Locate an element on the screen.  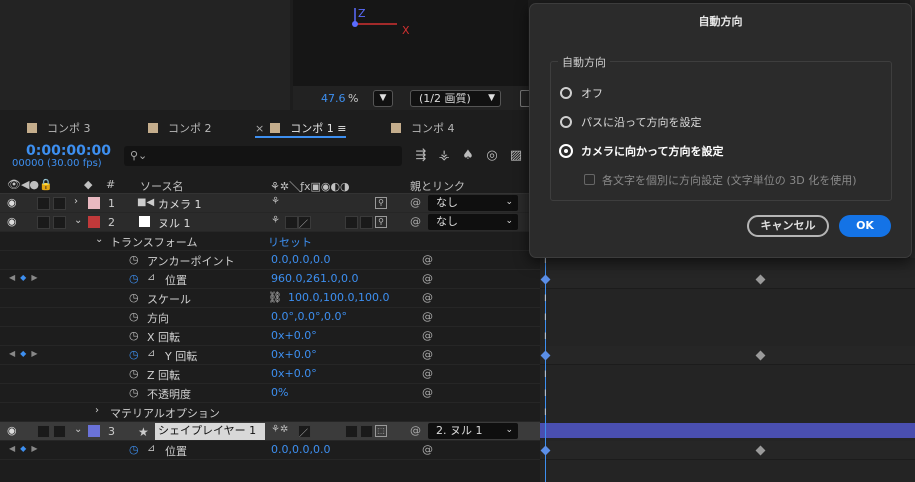
column-source-name: ソース名 is located at coordinates (161, 186).